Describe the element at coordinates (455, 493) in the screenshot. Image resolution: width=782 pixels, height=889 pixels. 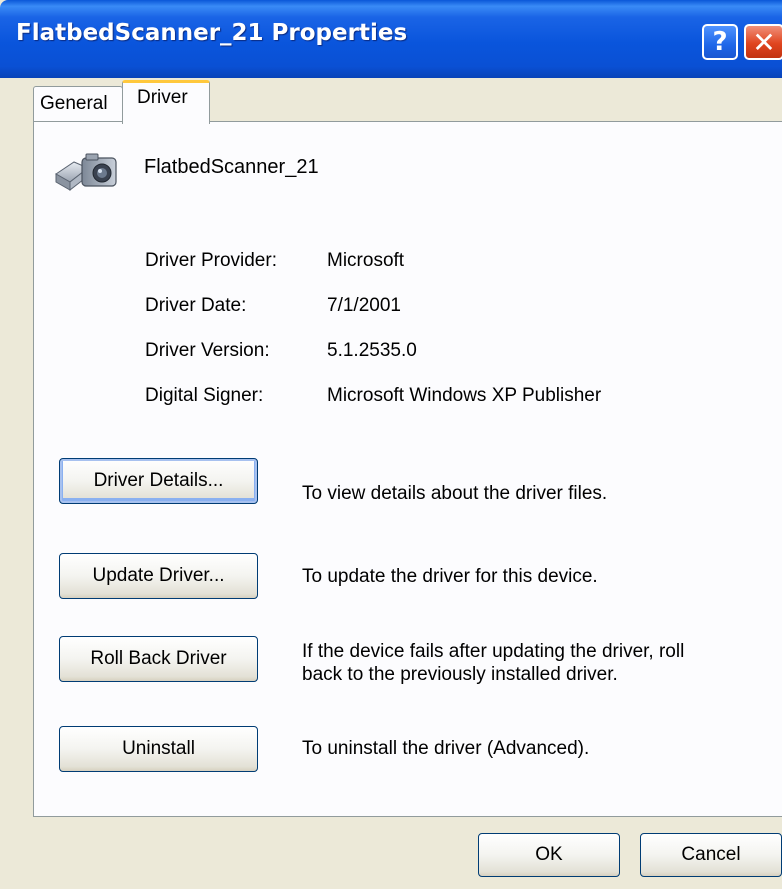
I see `driver-details-description: To view details about the driver files.` at that location.